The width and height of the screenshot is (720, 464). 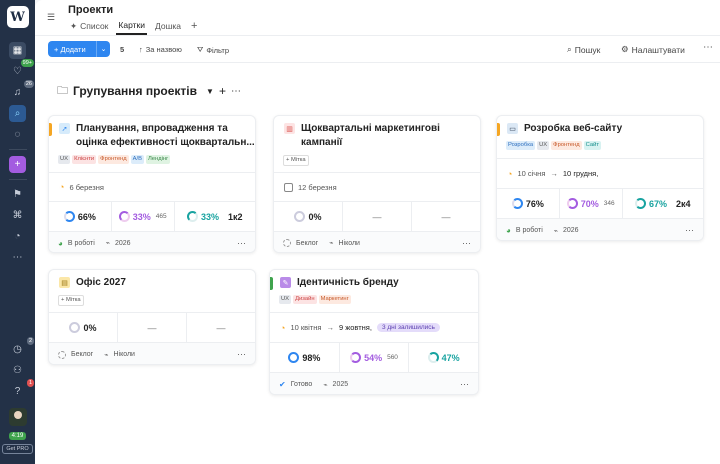 What do you see at coordinates (355, 327) in the screenshot?
I see `end-date: 9 жовтня,` at bounding box center [355, 327].